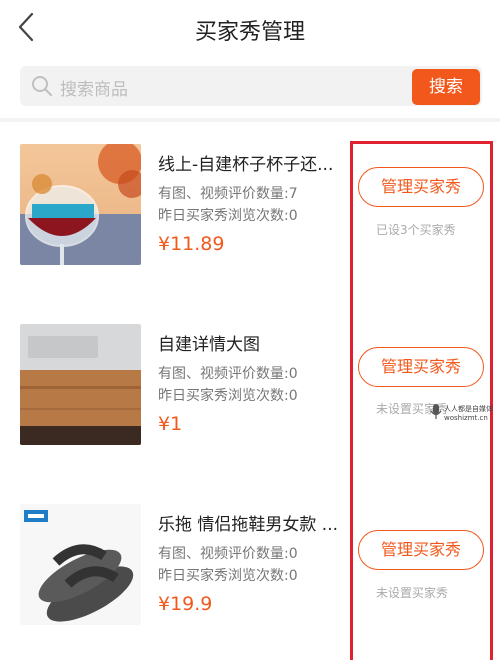 The width and height of the screenshot is (500, 660). Describe the element at coordinates (80, 564) in the screenshot. I see `product-image-slippers` at that location.